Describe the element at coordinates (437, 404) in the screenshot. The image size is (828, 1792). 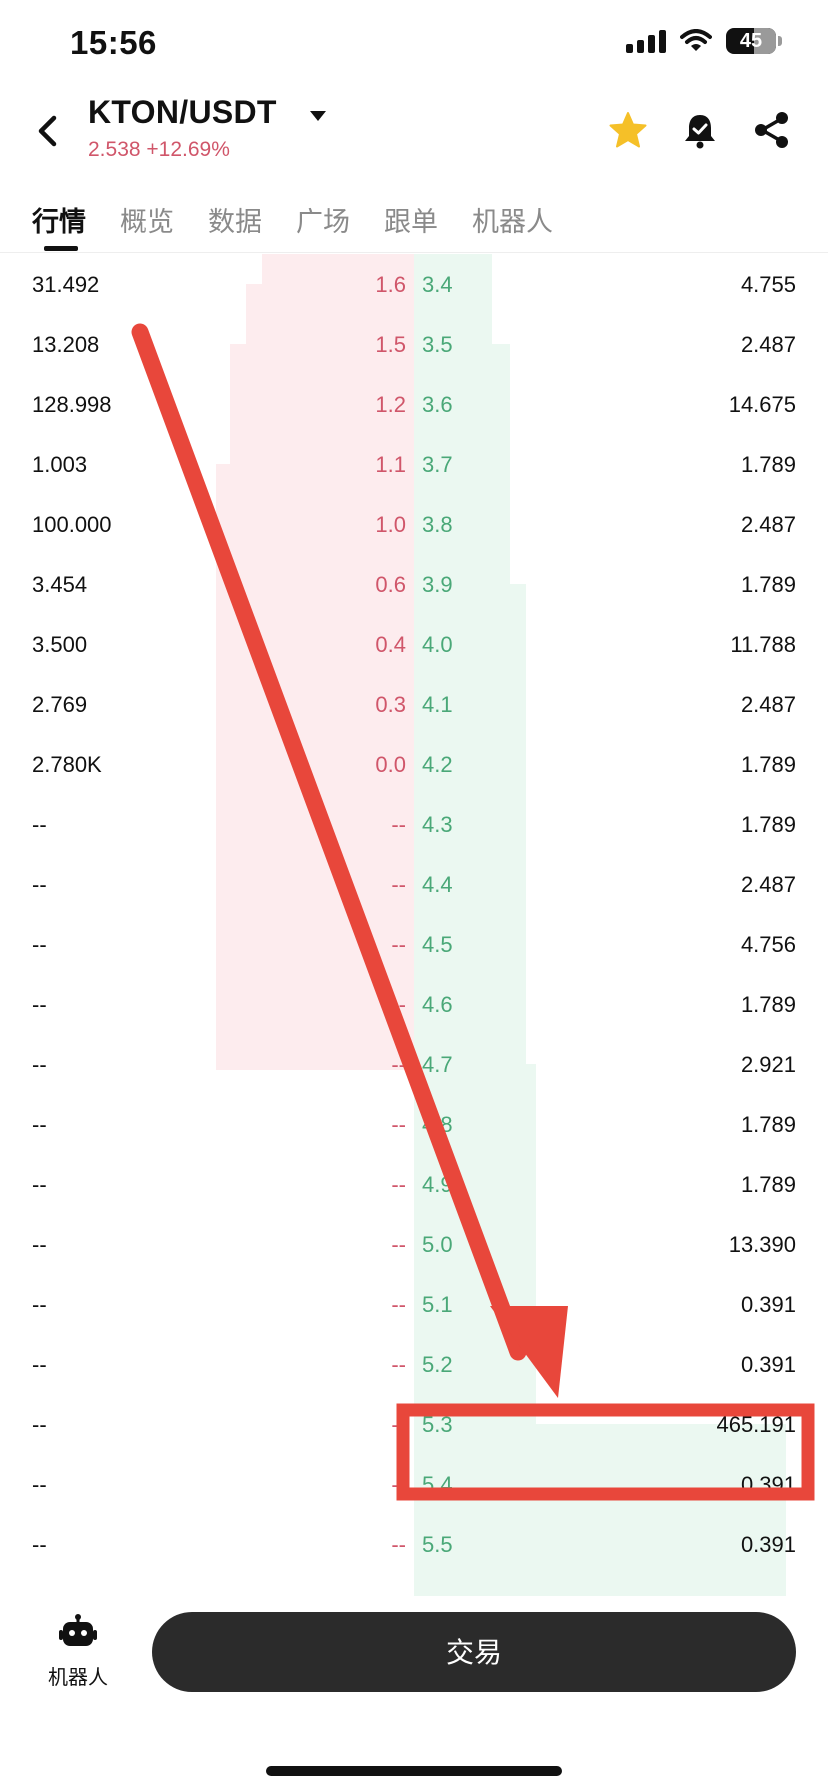
I see `buy-price: 3.6` at that location.